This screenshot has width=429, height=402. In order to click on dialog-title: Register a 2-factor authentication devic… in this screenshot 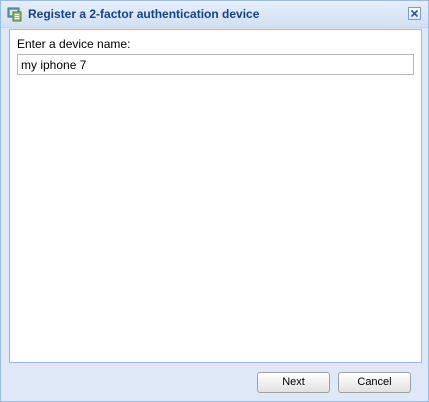, I will do `click(144, 14)`.